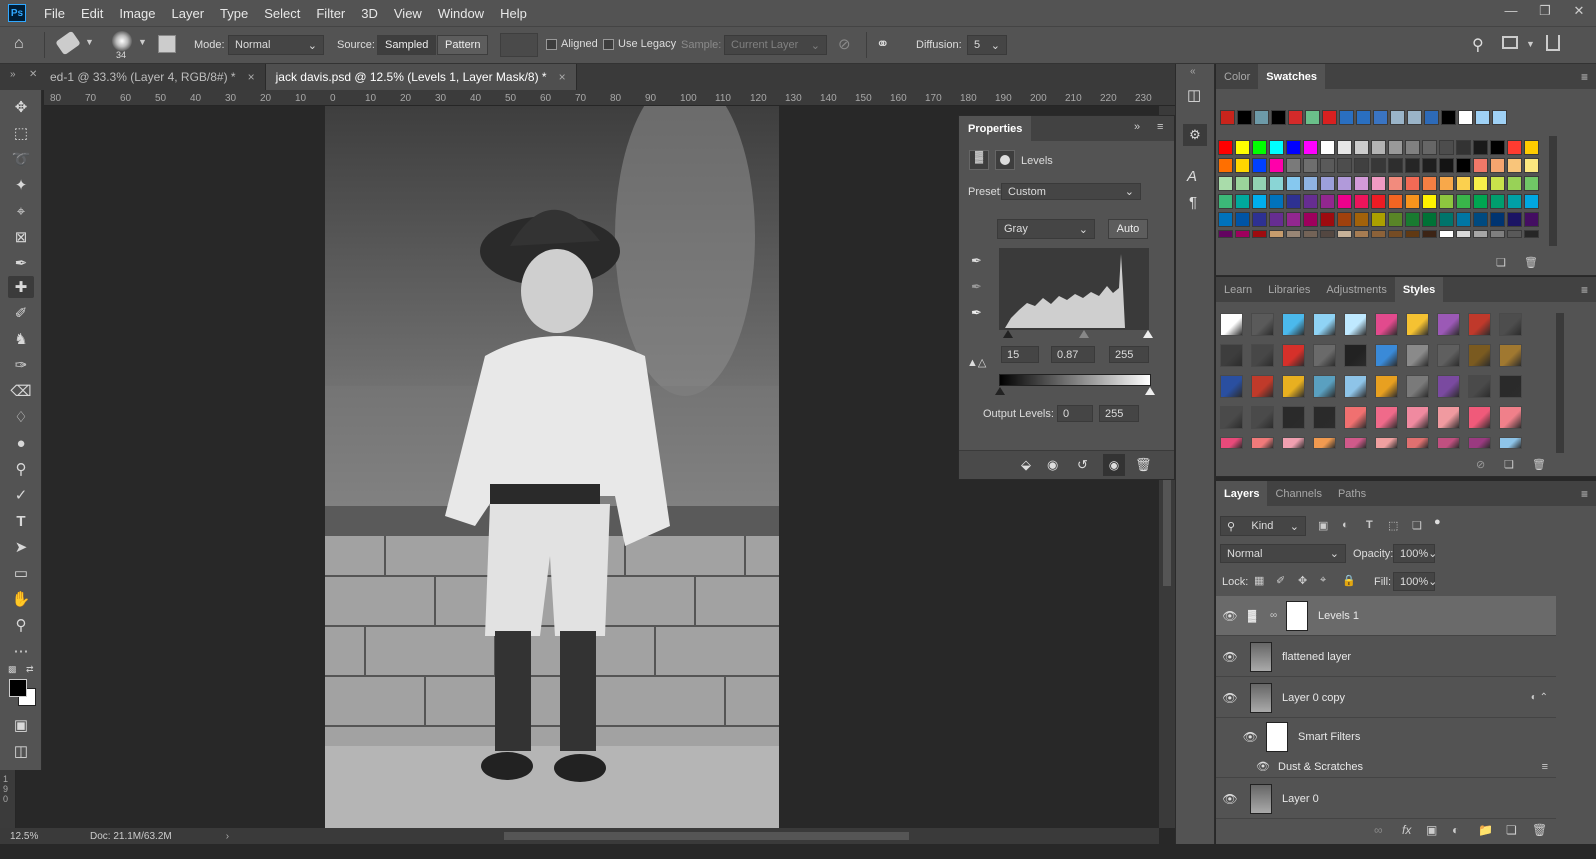  What do you see at coordinates (1478, 45) in the screenshot?
I see `search-icon: ⚲` at bounding box center [1478, 45].